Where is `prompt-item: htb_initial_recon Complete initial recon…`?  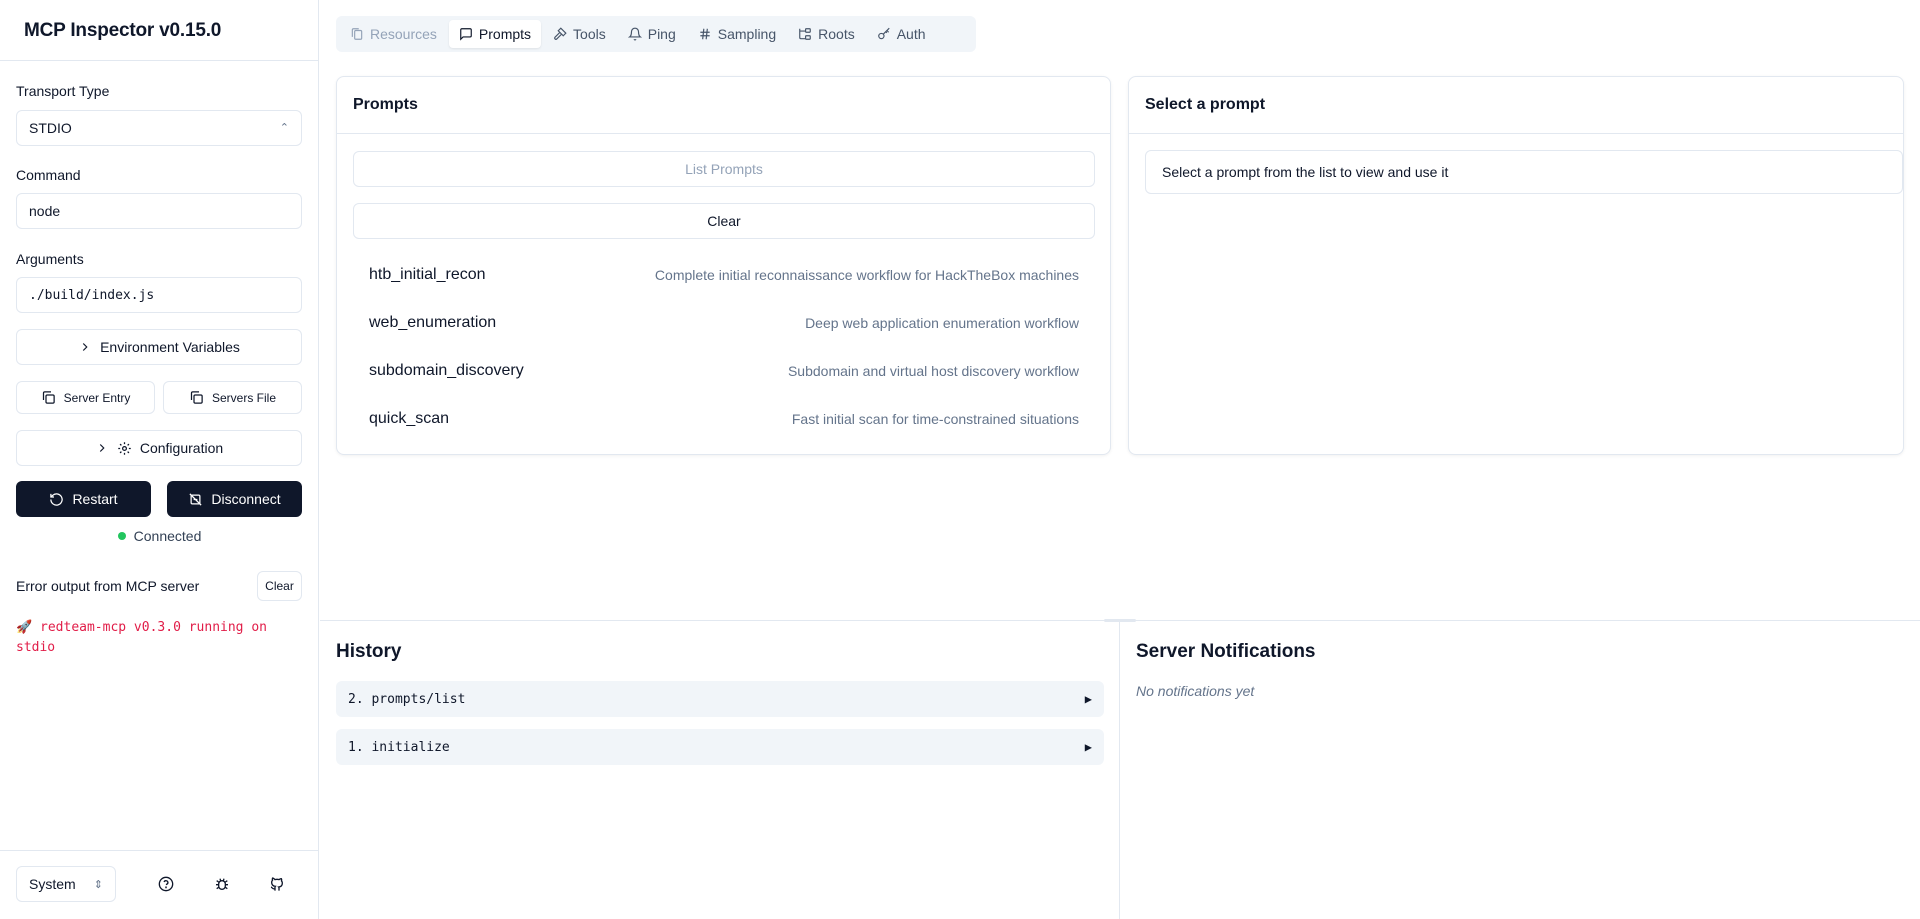 prompt-item: htb_initial_recon Complete initial recon… is located at coordinates (724, 275).